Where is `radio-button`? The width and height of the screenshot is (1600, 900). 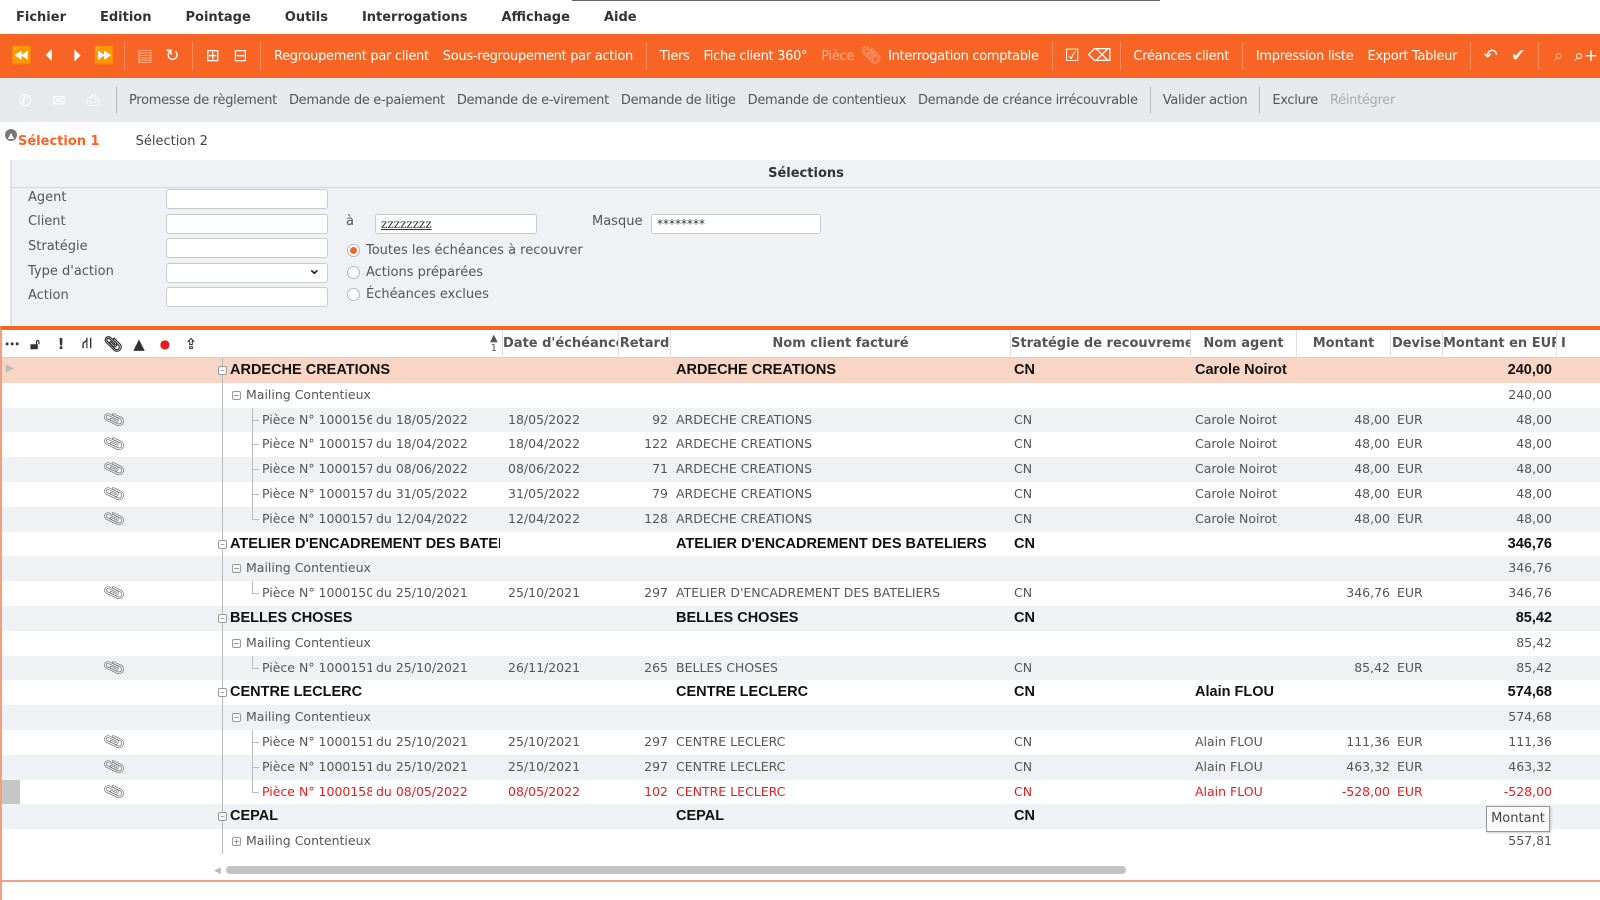 radio-button is located at coordinates (353, 294).